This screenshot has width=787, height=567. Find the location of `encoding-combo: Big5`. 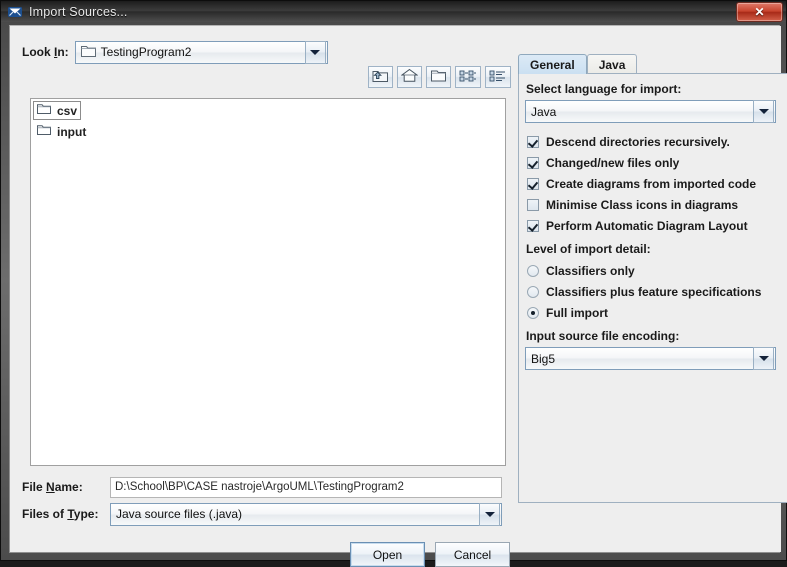

encoding-combo: Big5 is located at coordinates (650, 358).